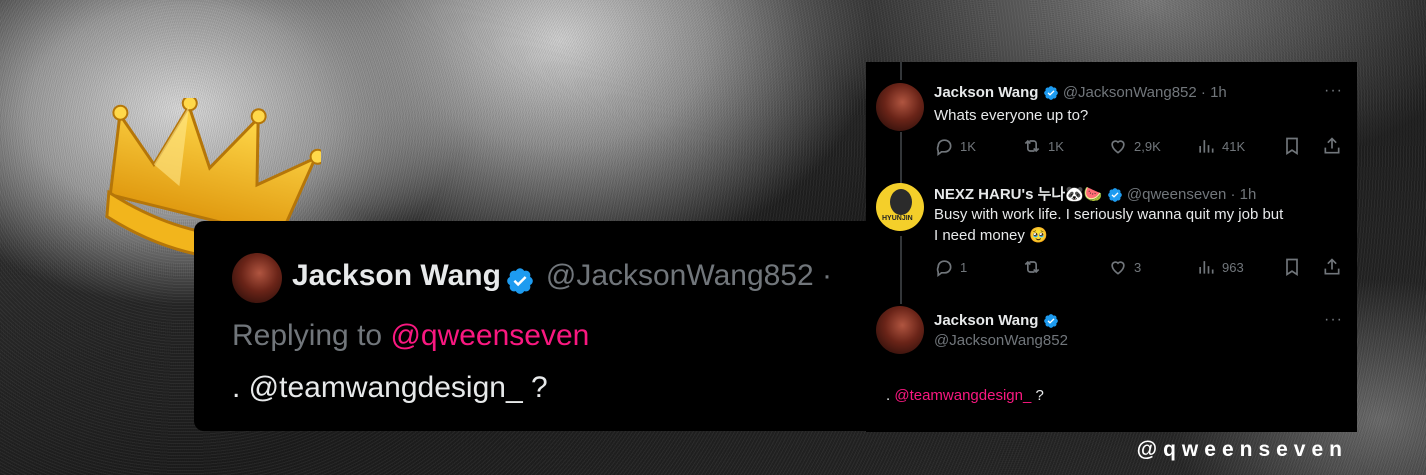 The image size is (1426, 475). I want to click on author-handle: @JacksonWang852, so click(1001, 340).